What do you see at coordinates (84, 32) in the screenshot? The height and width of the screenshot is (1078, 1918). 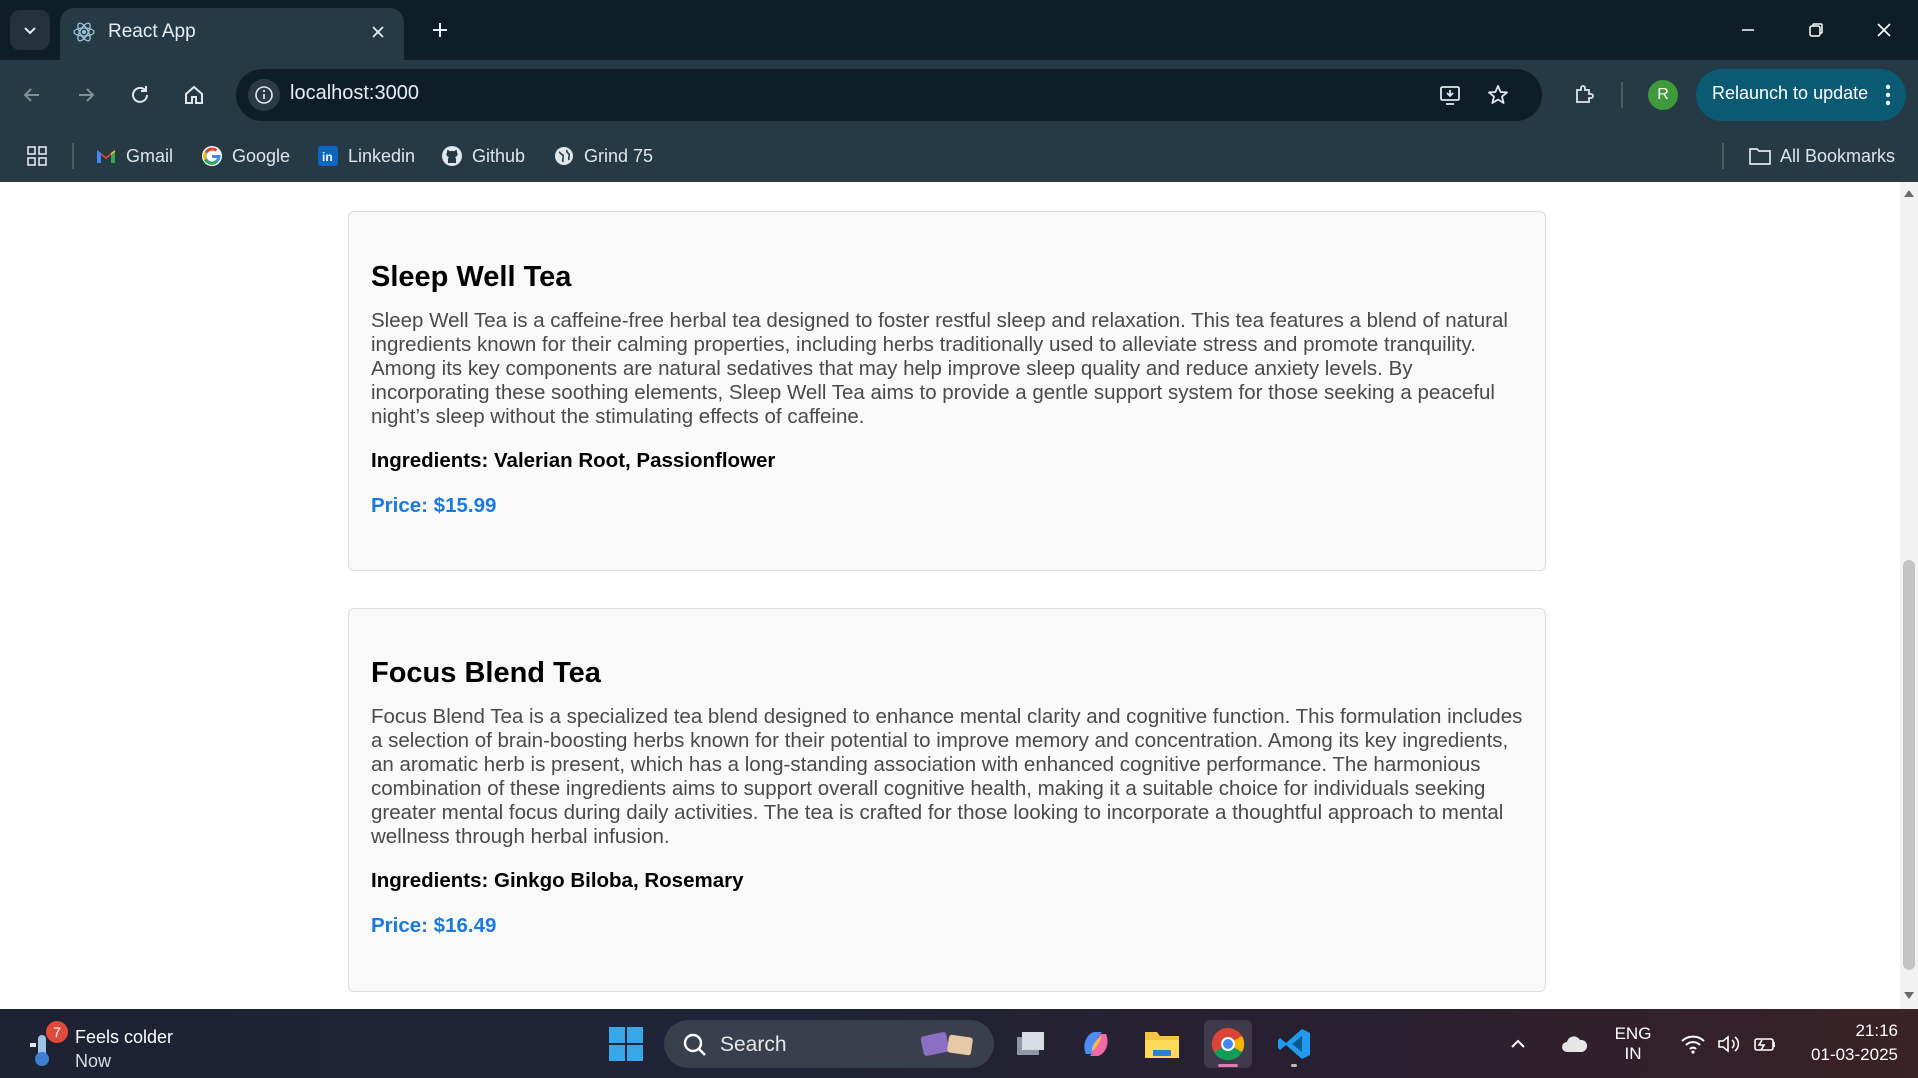 I see `react-logo-icon` at bounding box center [84, 32].